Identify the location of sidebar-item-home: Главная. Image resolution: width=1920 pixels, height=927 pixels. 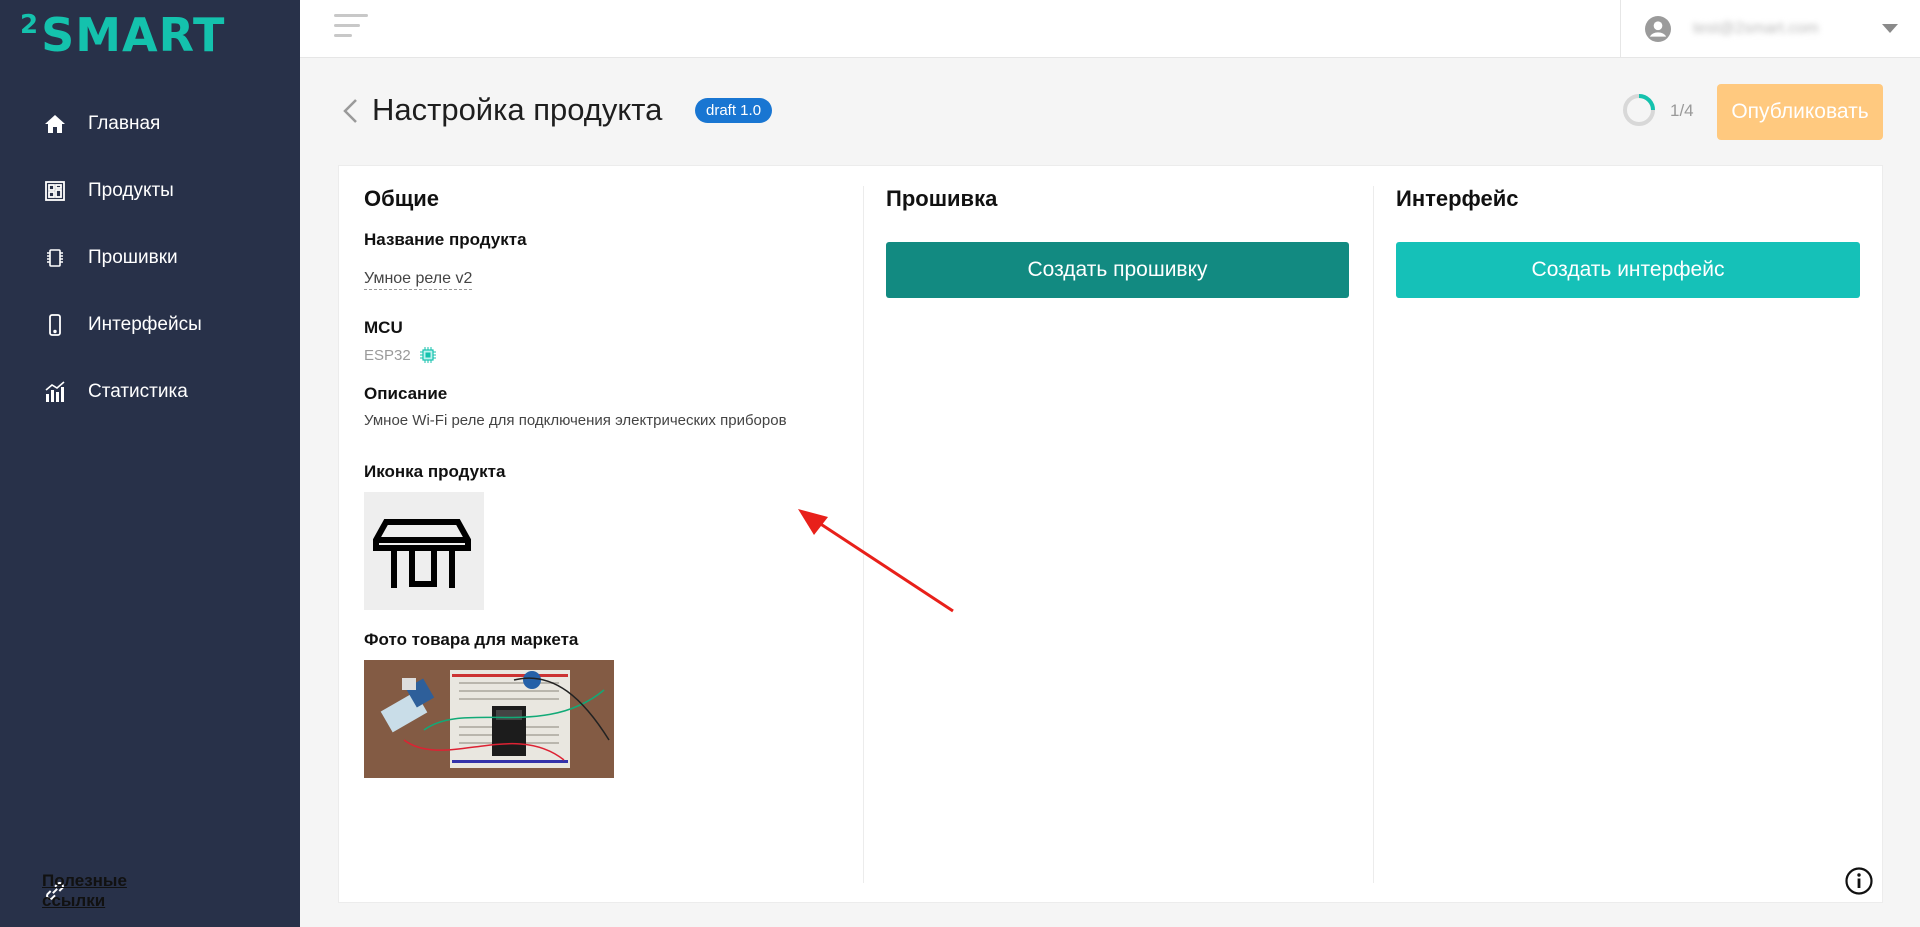
(150, 123).